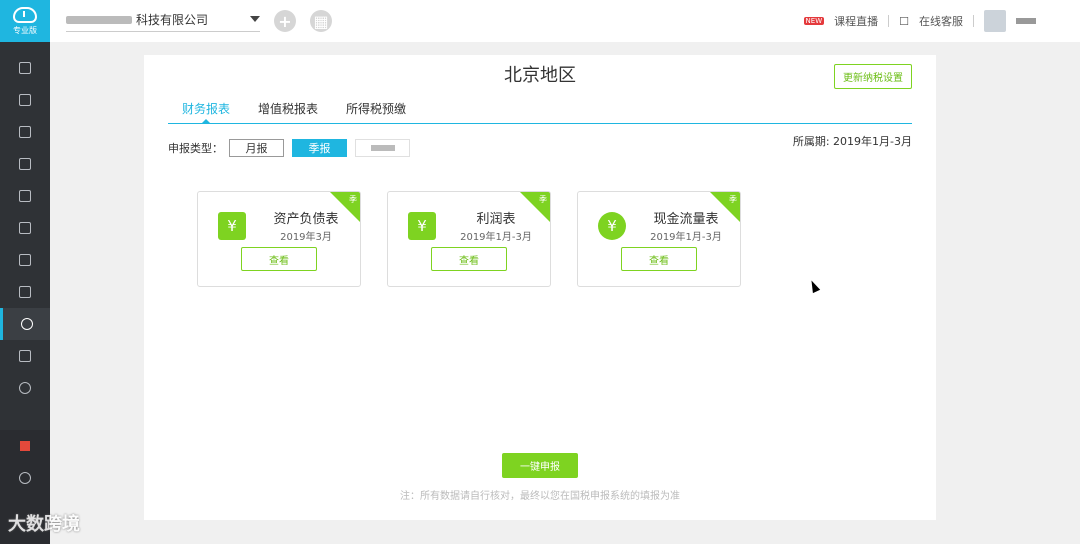  I want to click on topbar-right: NEW 课程直播 ☐ 在线客服, so click(919, 21).